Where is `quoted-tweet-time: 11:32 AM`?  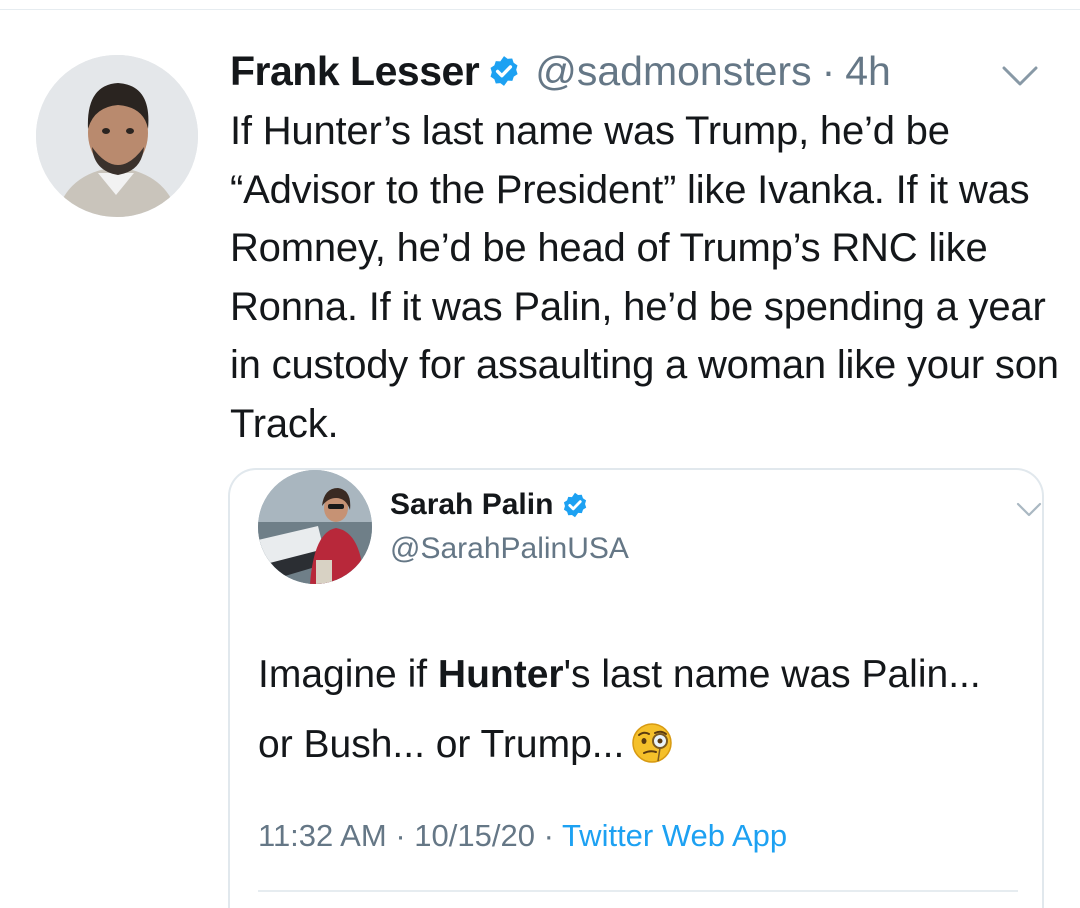 quoted-tweet-time: 11:32 AM is located at coordinates (322, 835).